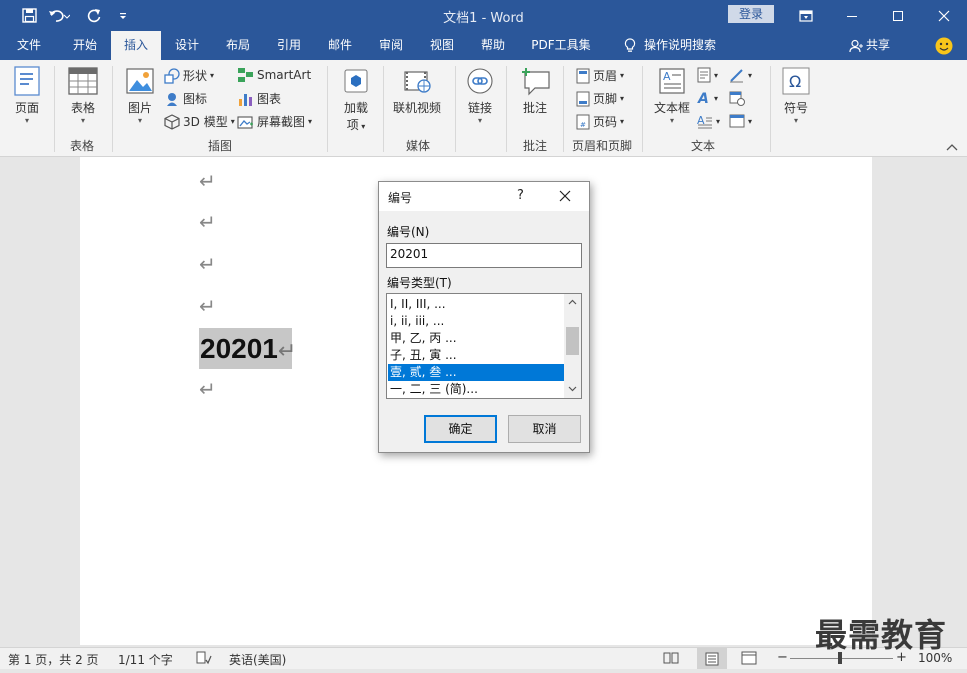  What do you see at coordinates (806, 15) in the screenshot?
I see `ribbon-display-options-icon` at bounding box center [806, 15].